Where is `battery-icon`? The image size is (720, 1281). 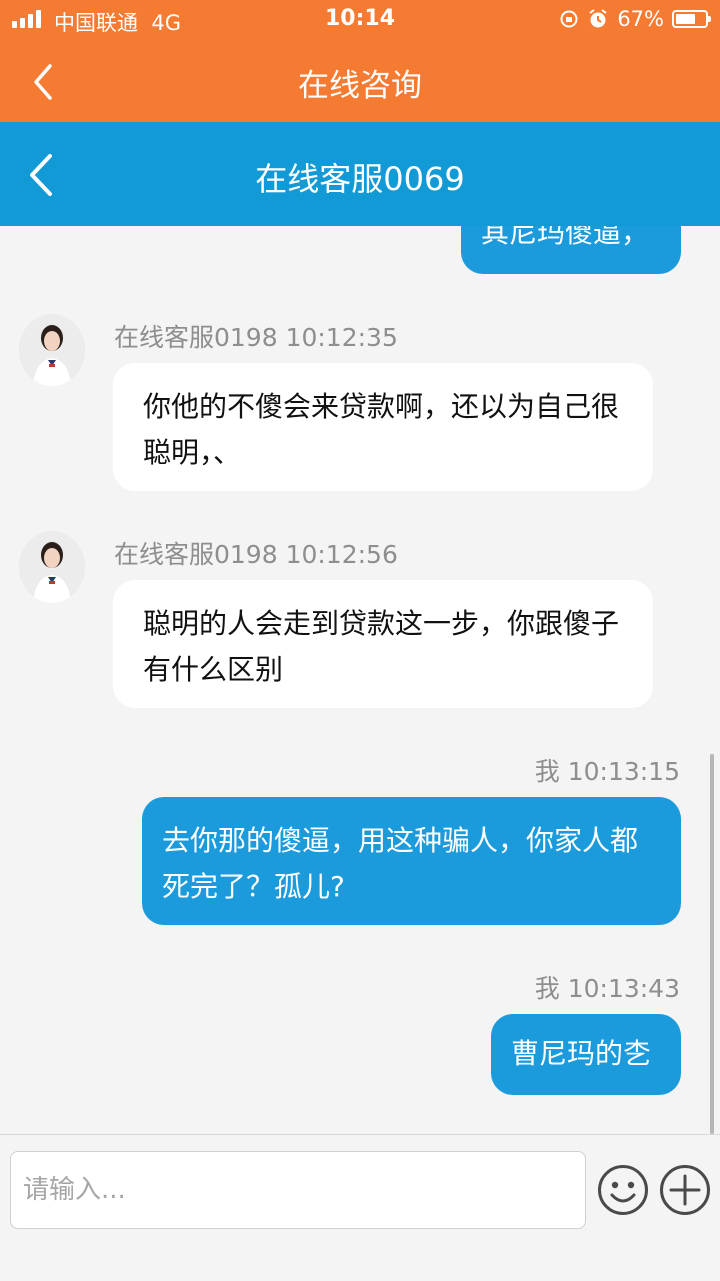
battery-icon is located at coordinates (691, 19).